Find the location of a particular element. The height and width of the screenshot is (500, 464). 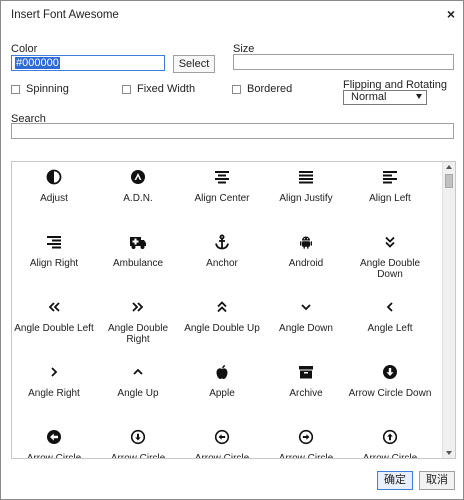

angle-right-icon is located at coordinates (54, 372).